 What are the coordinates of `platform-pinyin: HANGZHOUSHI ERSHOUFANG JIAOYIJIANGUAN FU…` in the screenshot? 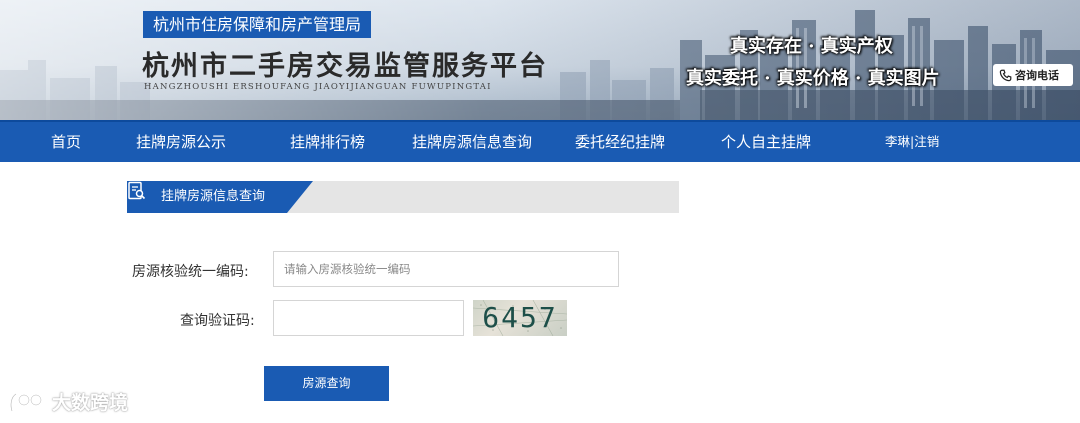 It's located at (318, 87).